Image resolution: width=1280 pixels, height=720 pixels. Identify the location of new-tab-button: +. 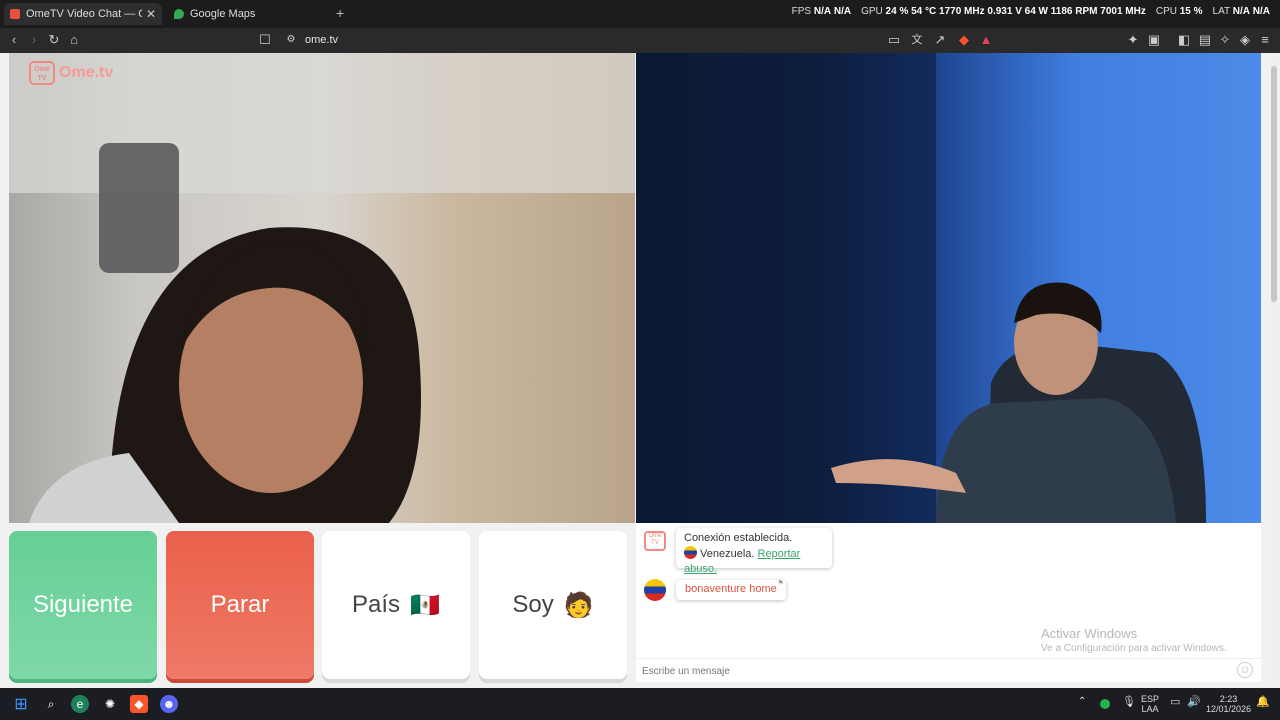
(340, 13).